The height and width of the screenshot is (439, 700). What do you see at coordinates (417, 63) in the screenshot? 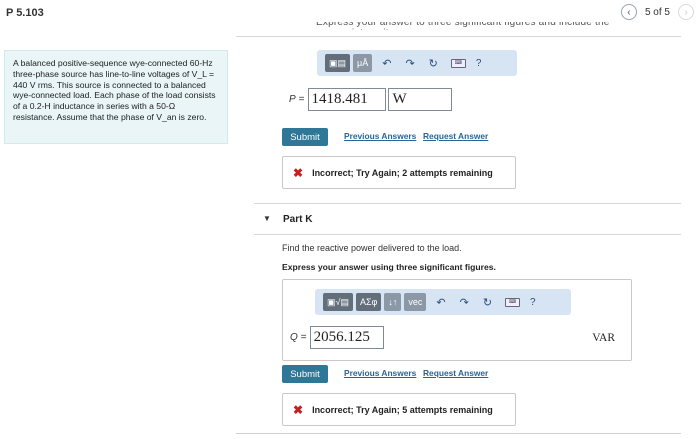
I see `part-j-math-toolbar: ▣▤ μÅ ↶ ↷ ↻ ⌨ ?` at bounding box center [417, 63].